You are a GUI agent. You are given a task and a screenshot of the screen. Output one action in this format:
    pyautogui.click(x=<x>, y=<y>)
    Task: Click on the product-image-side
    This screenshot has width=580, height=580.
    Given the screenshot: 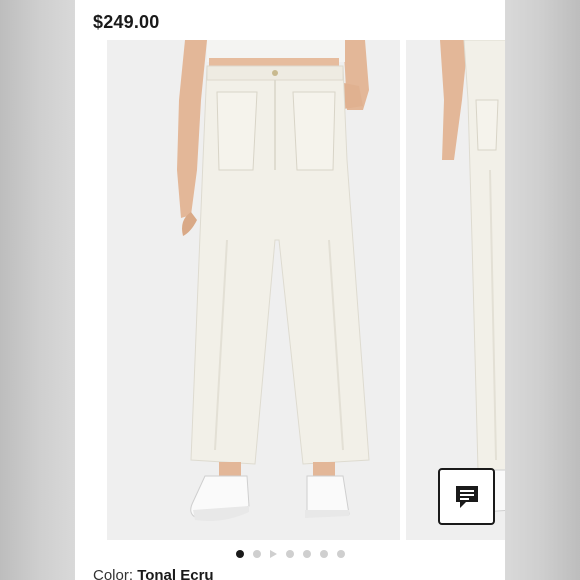 What is the action you would take?
    pyautogui.click(x=455, y=290)
    